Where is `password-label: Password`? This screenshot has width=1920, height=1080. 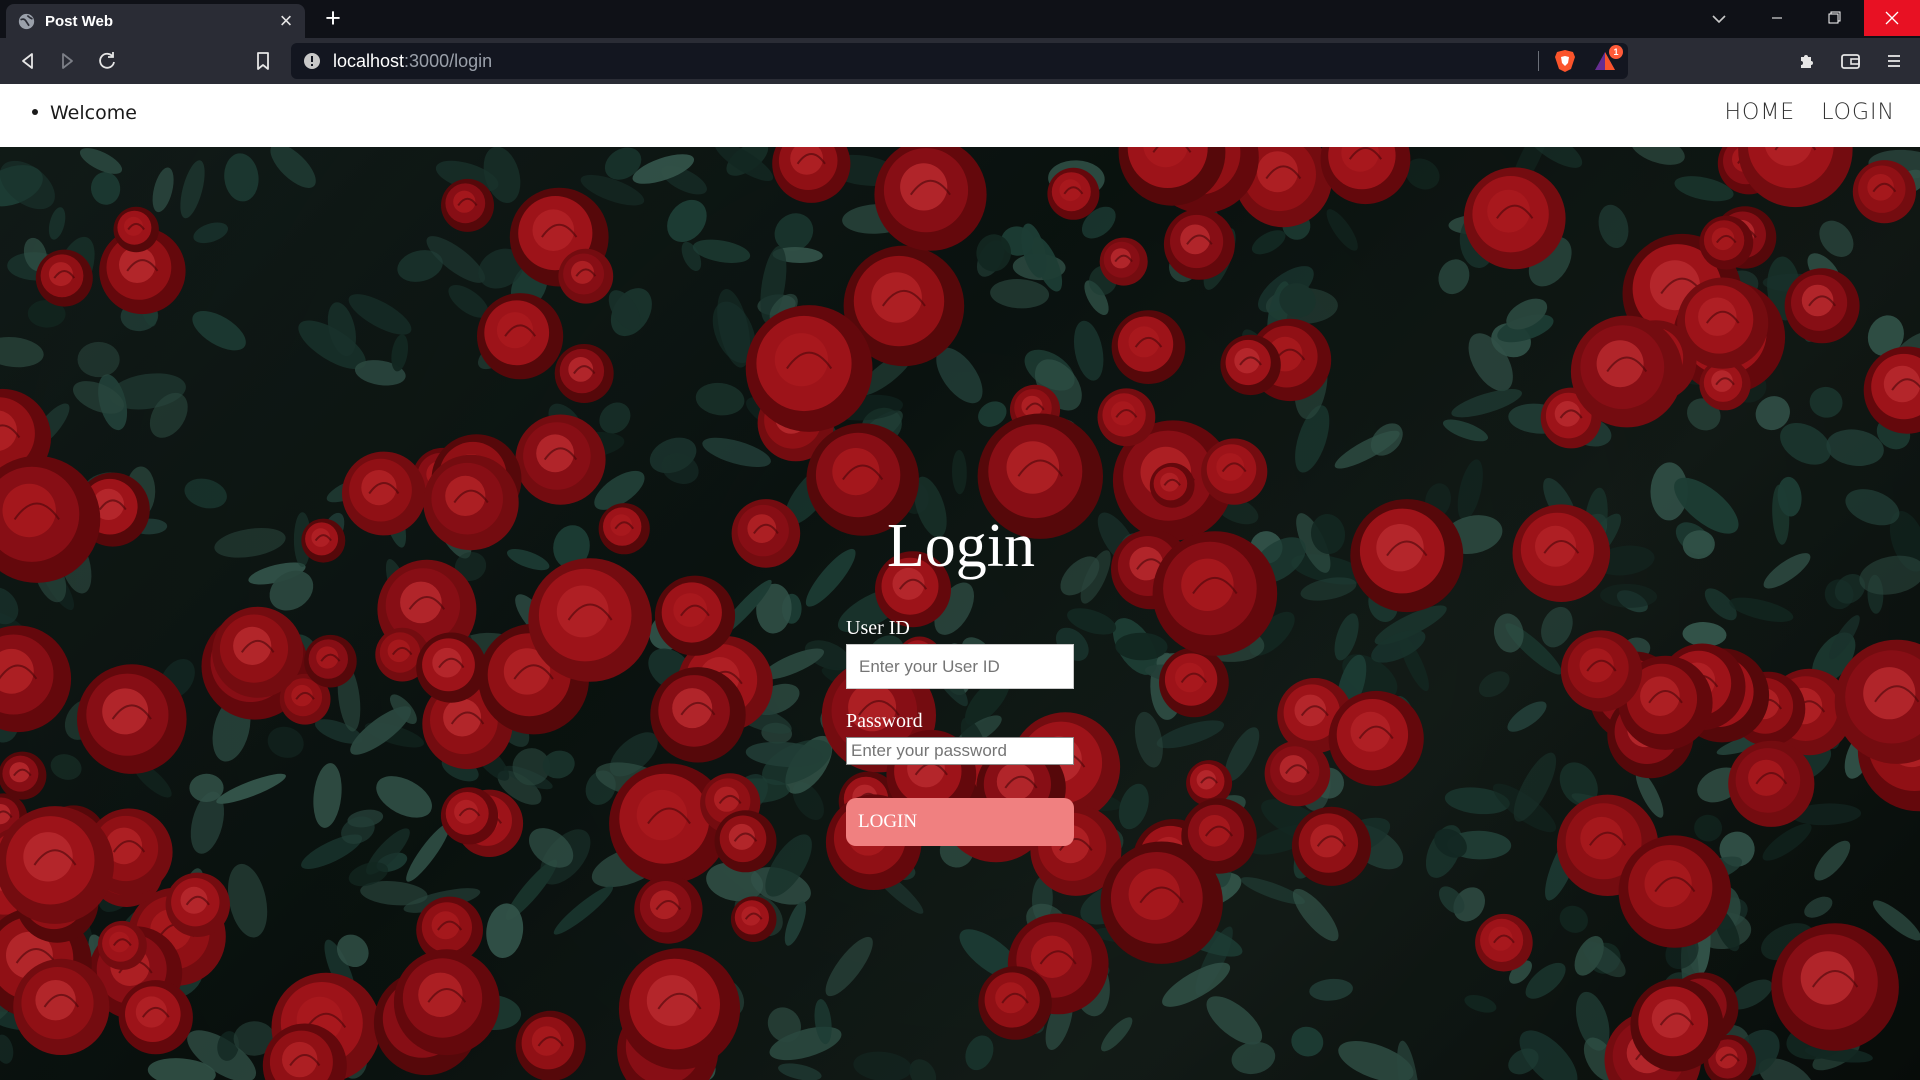
password-label: Password is located at coordinates (884, 721).